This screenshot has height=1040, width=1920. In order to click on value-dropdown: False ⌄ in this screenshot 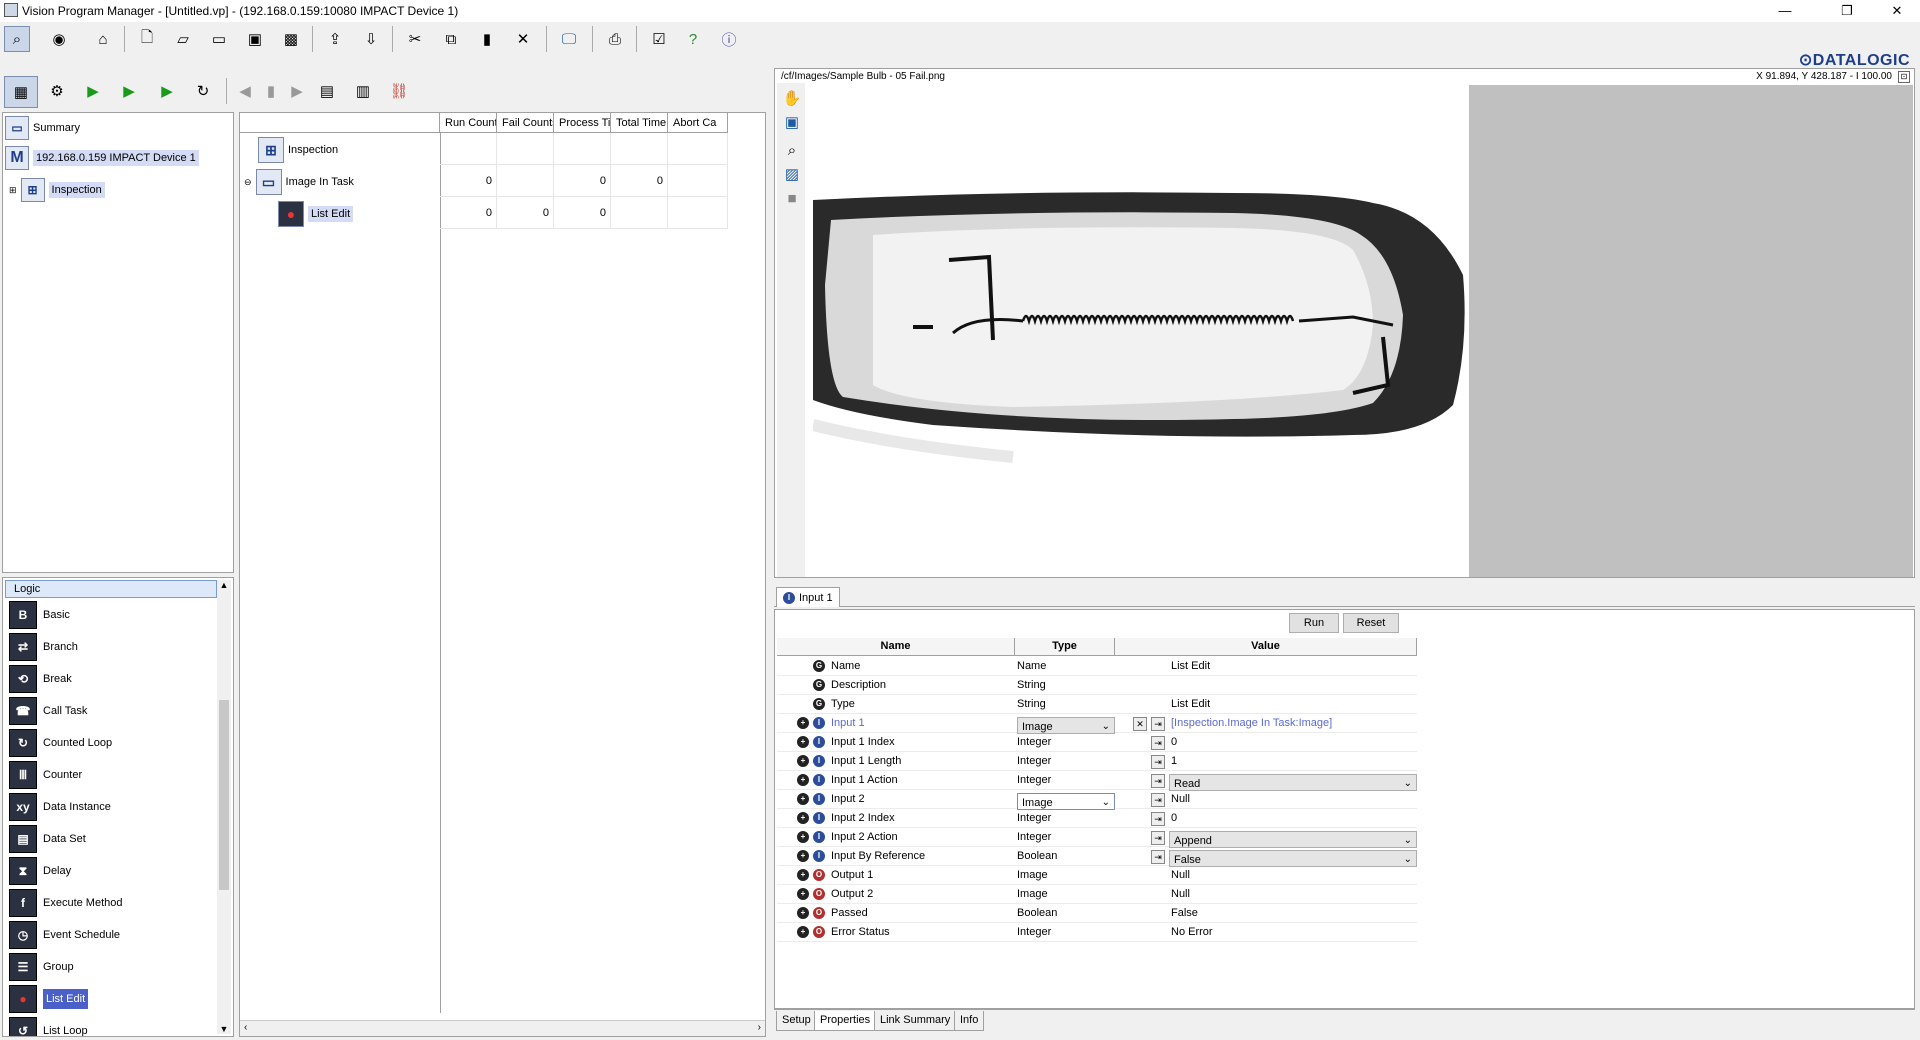, I will do `click(1293, 858)`.